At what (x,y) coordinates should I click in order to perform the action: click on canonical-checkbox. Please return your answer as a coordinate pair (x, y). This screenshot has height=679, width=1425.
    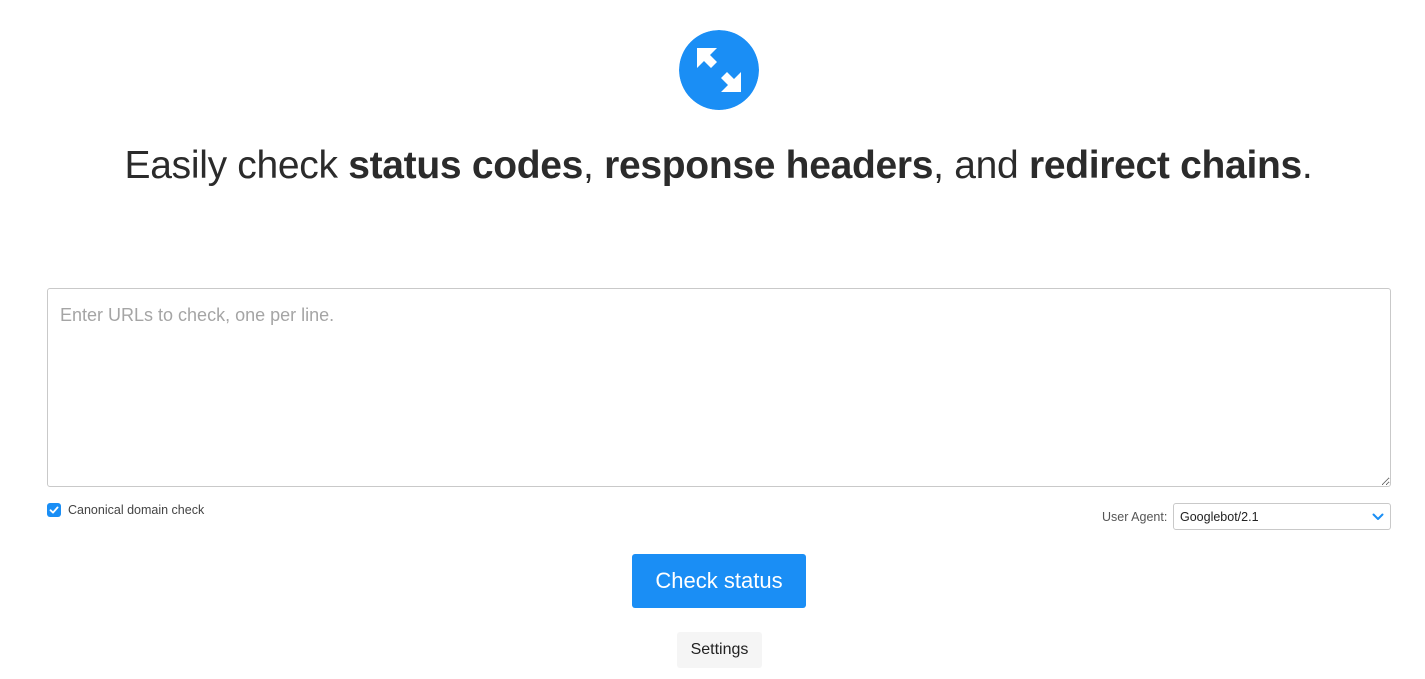
    Looking at the image, I should click on (54, 510).